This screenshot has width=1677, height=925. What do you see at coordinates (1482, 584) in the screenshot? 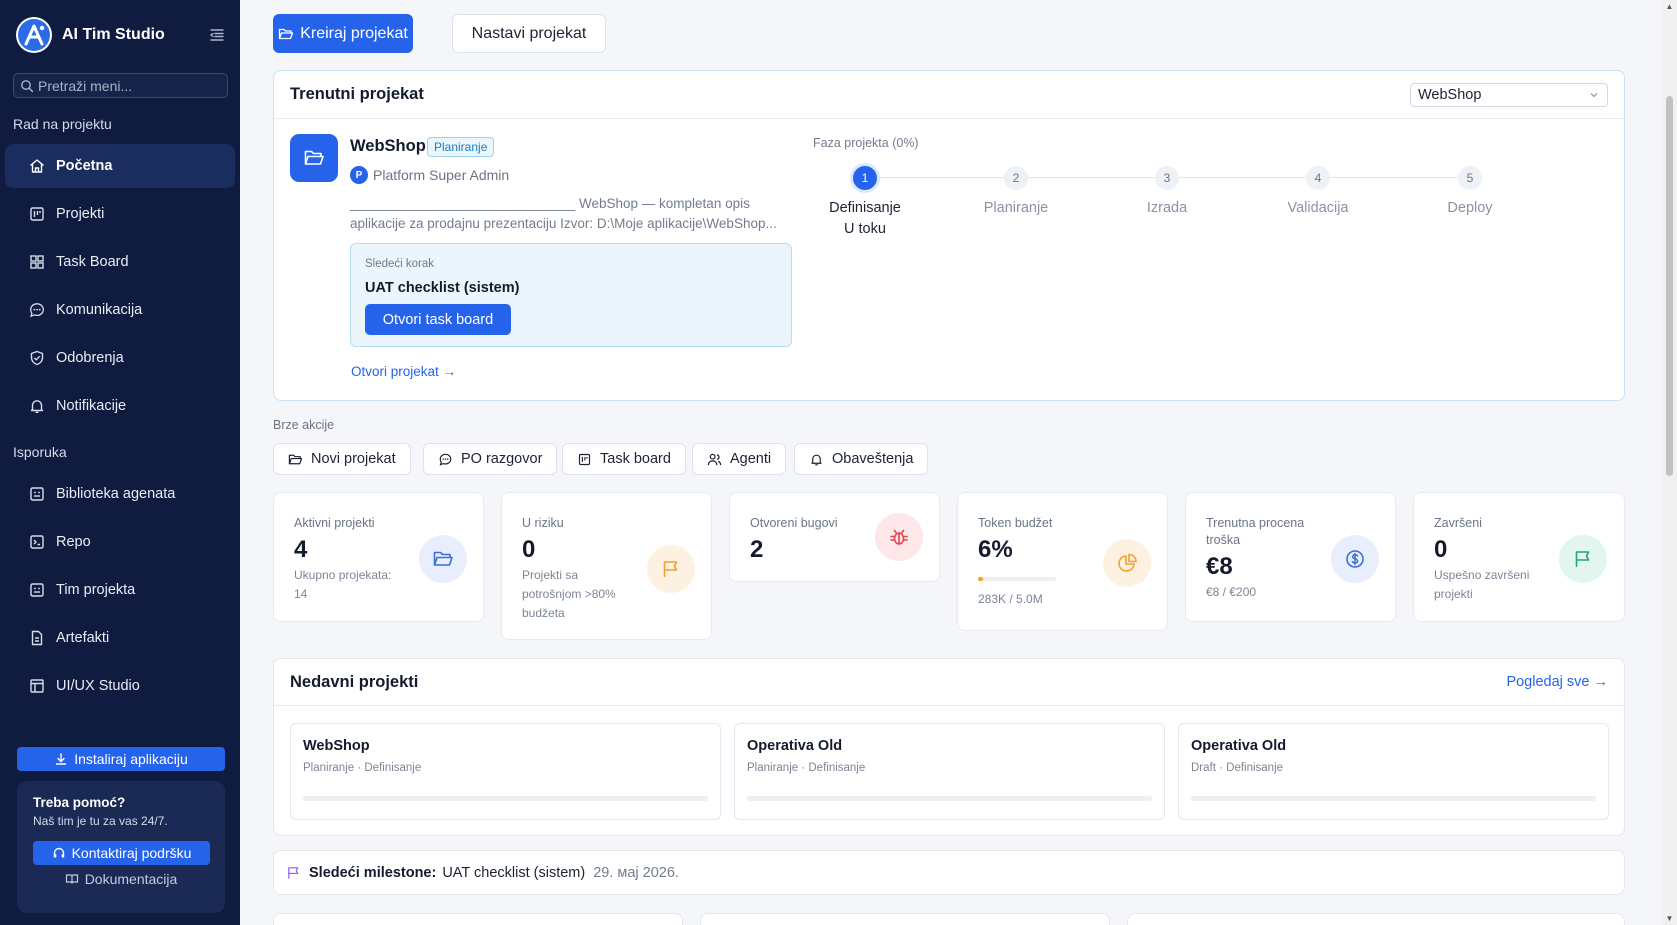
I see `stat-subtitle: Uspešno završeni projekti` at bounding box center [1482, 584].